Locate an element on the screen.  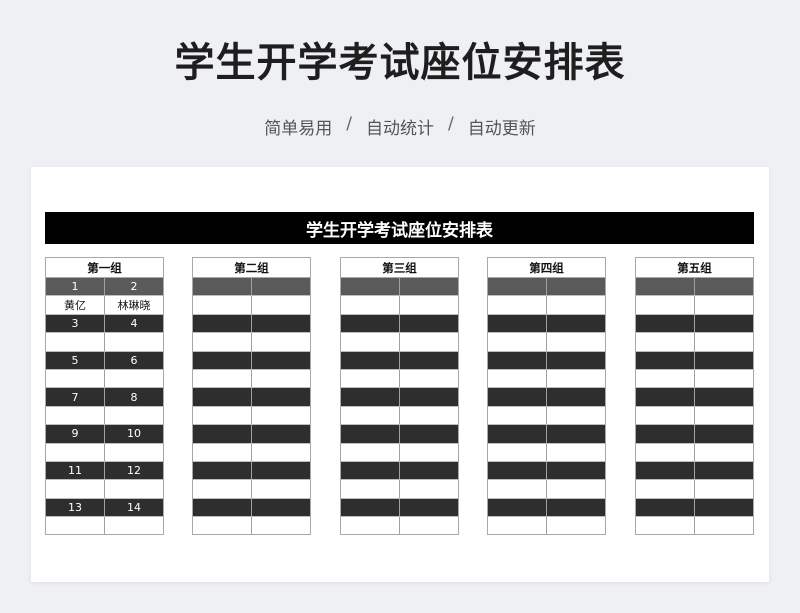
seat-number-cell: 3 is located at coordinates (75, 323).